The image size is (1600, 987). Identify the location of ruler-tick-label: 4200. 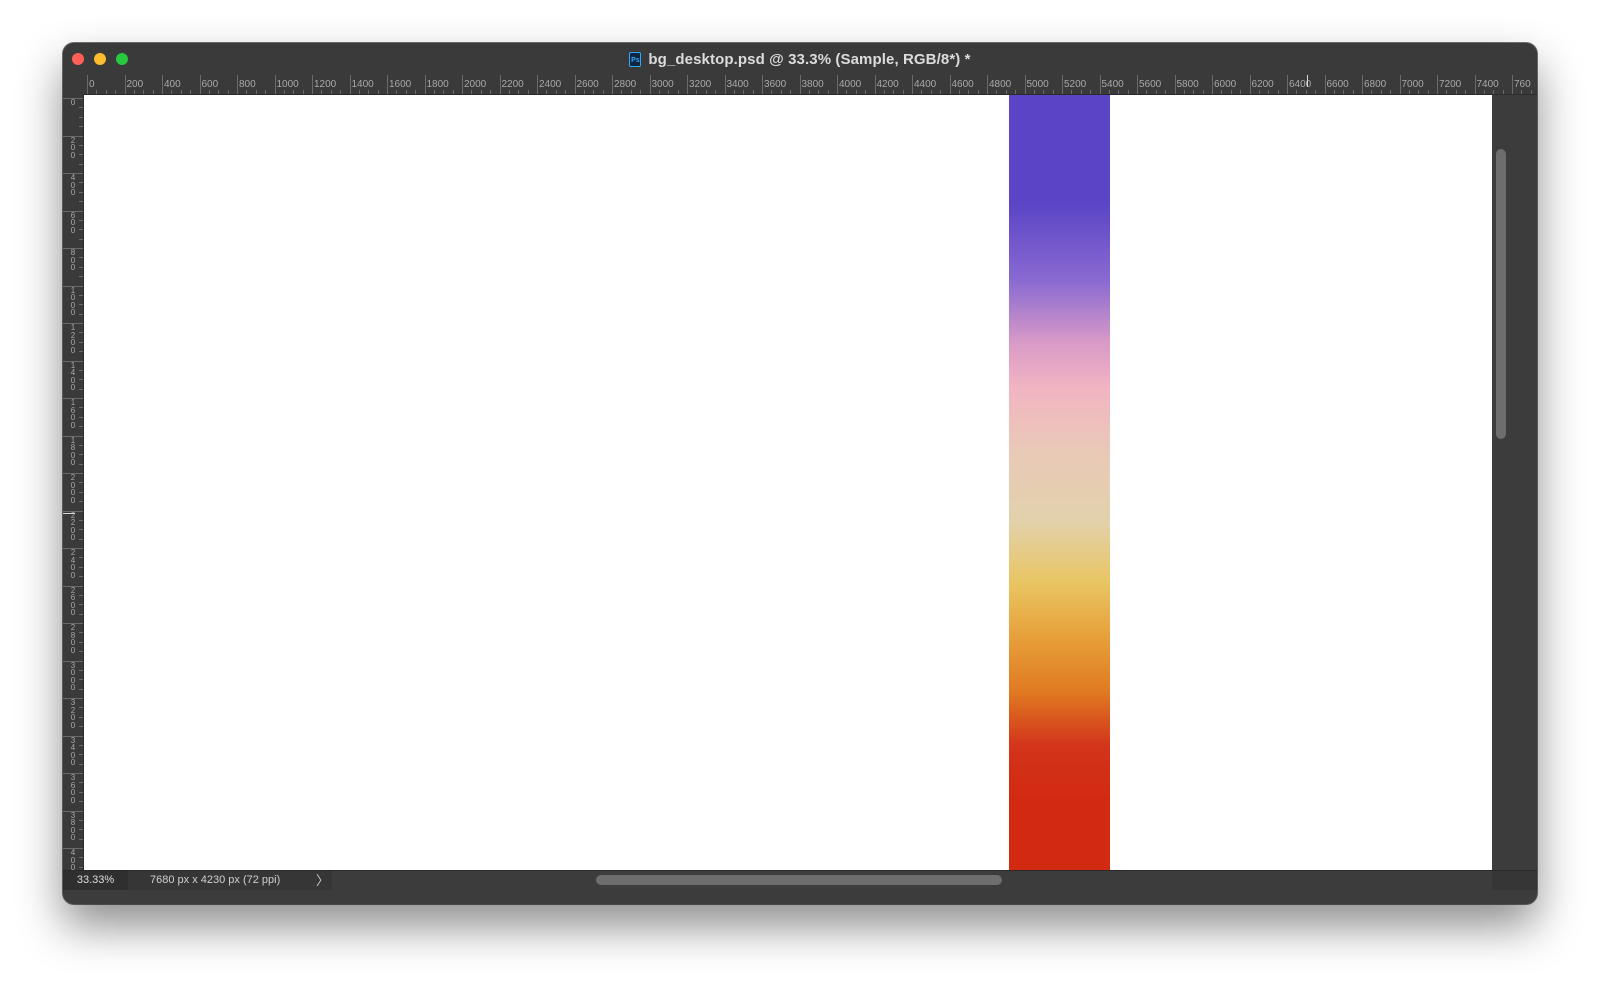
(887, 84).